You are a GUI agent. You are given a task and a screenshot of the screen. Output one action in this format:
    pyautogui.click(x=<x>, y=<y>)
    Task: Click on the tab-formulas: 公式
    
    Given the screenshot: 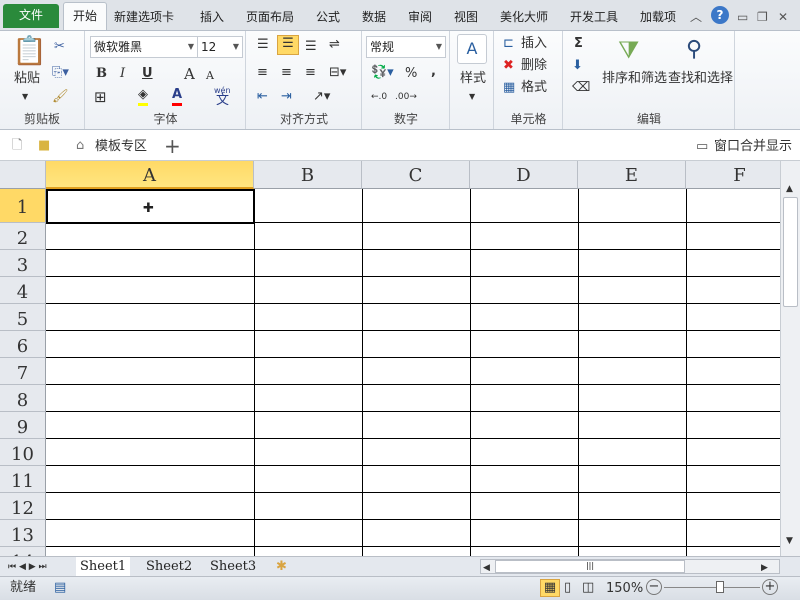 What is the action you would take?
    pyautogui.click(x=328, y=18)
    